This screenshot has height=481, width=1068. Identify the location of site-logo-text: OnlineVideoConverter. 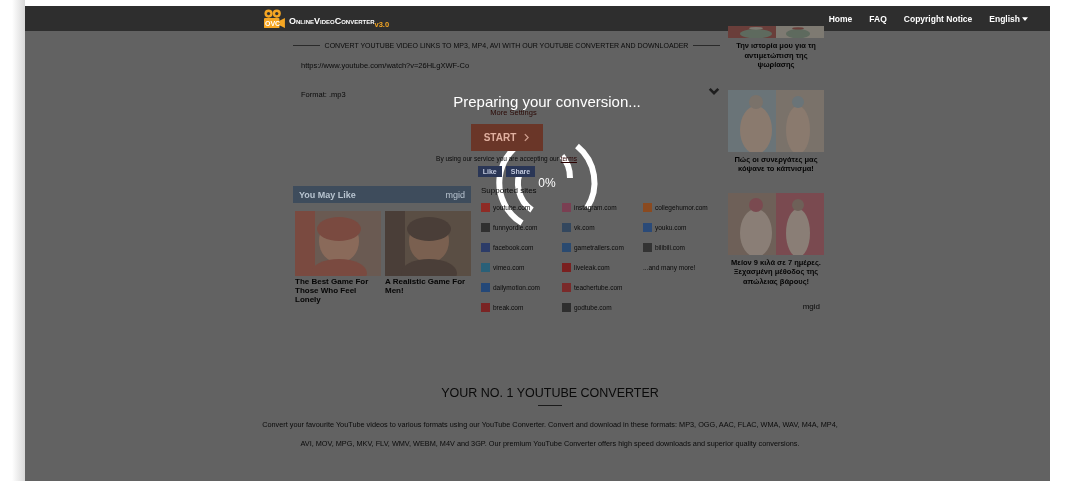
(332, 20).